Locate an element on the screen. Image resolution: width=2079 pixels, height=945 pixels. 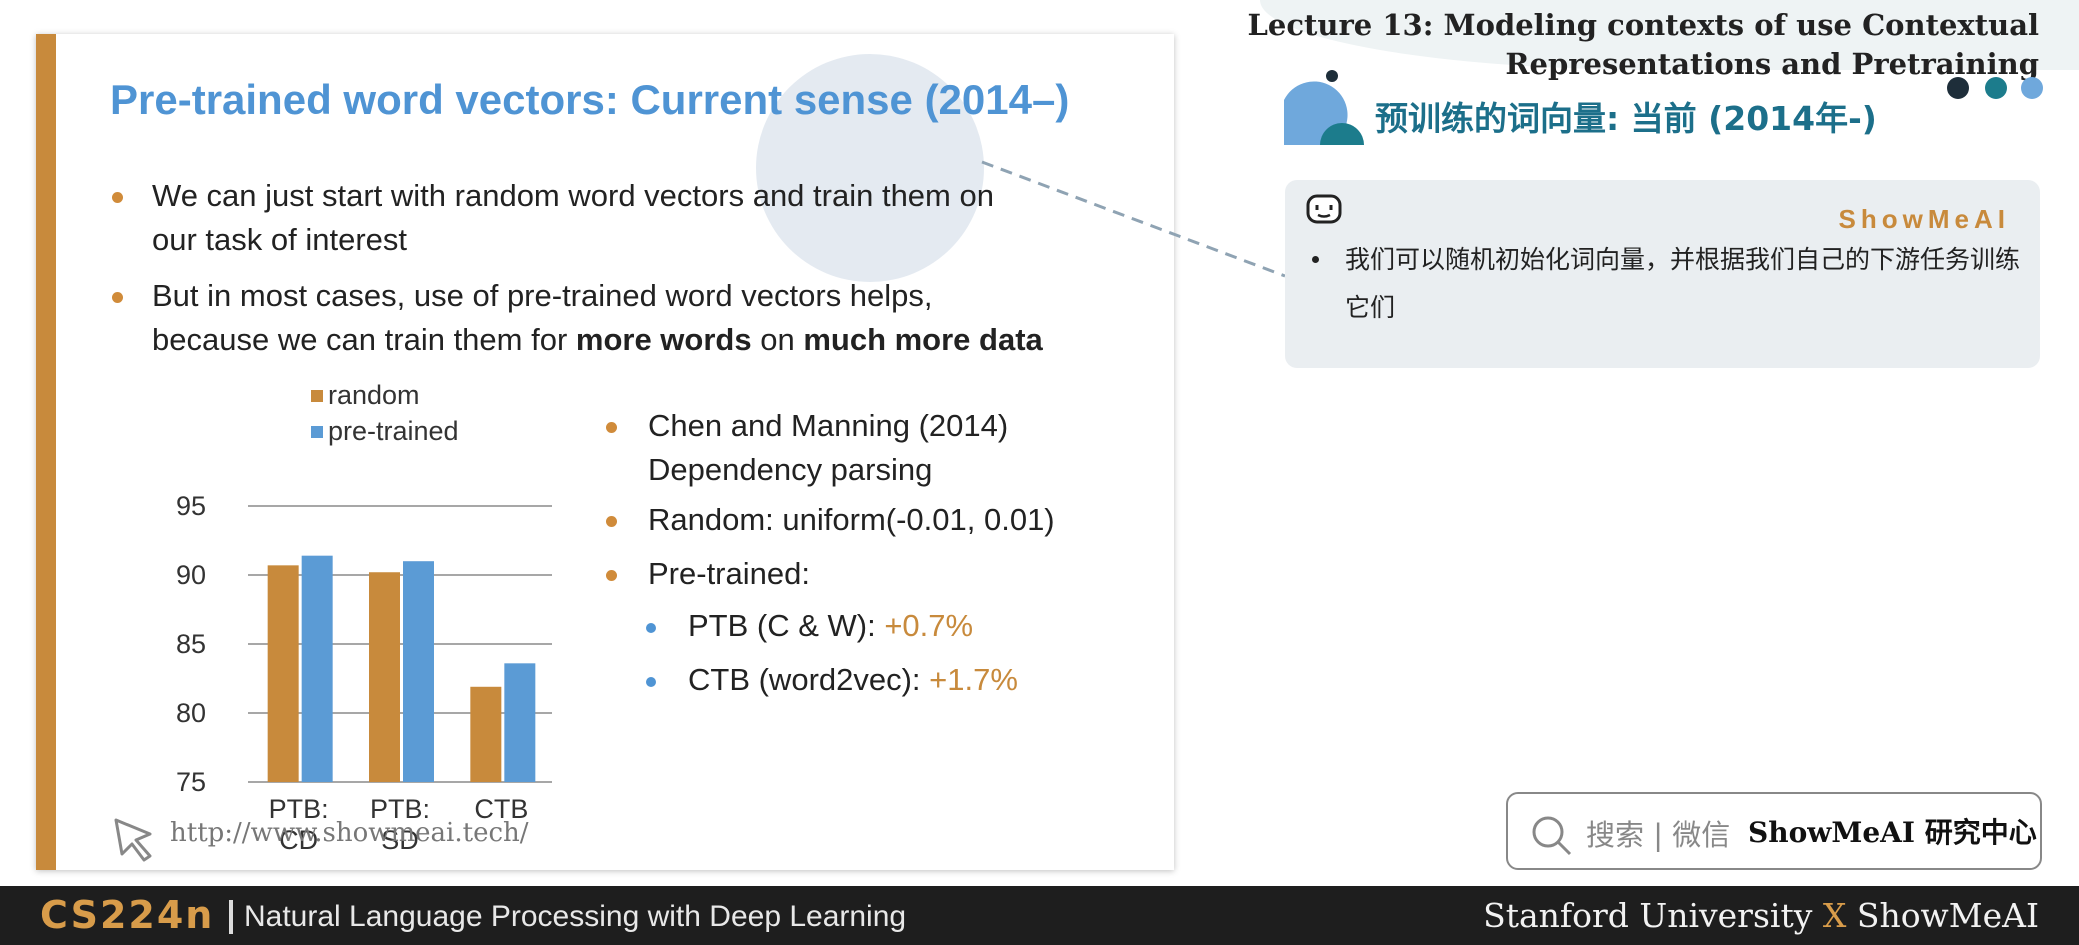
note-text: 我们可以随机初始化词向量，并根据我们自己的下游任务训练它们 is located at coordinates (1683, 283).